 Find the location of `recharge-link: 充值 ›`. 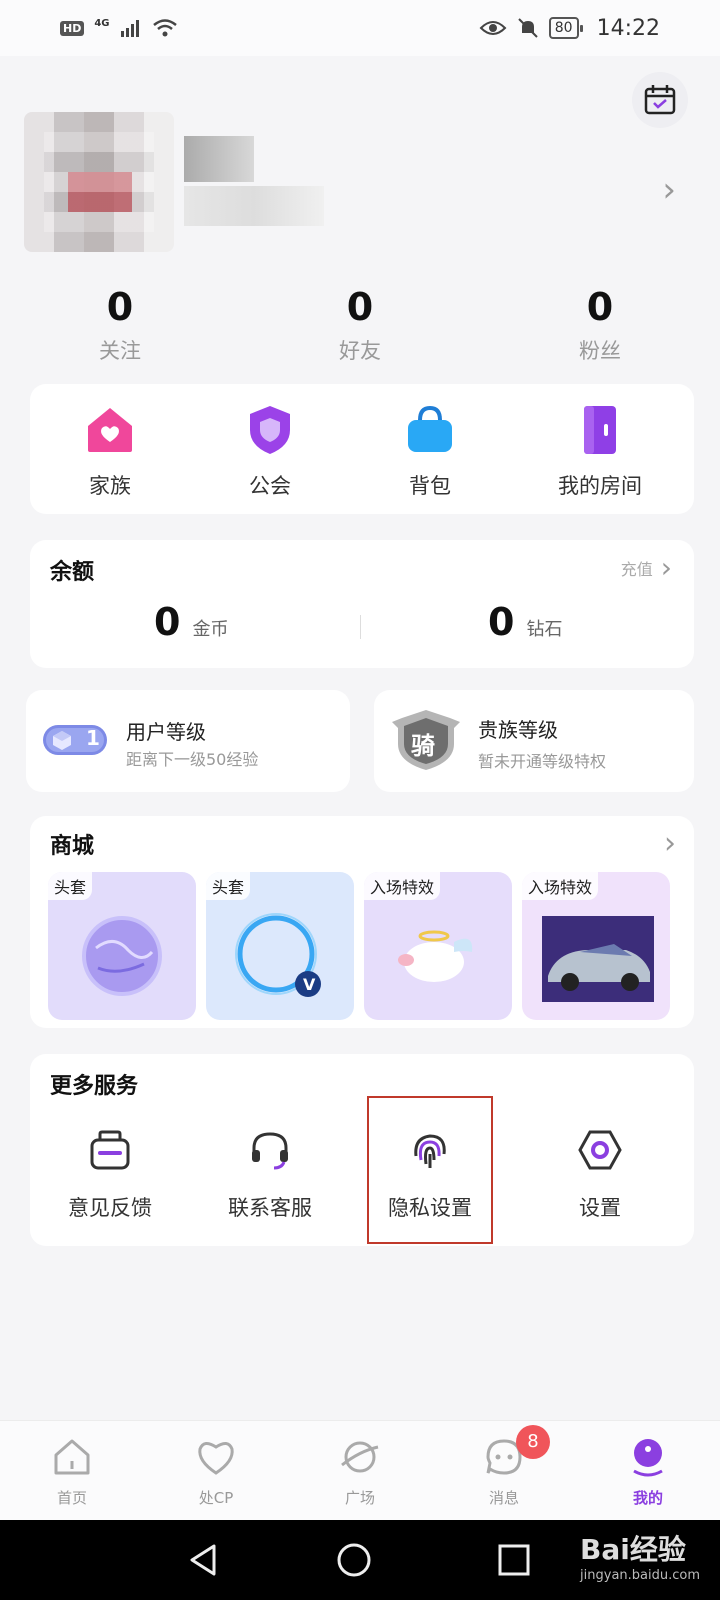

recharge-link: 充值 › is located at coordinates (646, 567).